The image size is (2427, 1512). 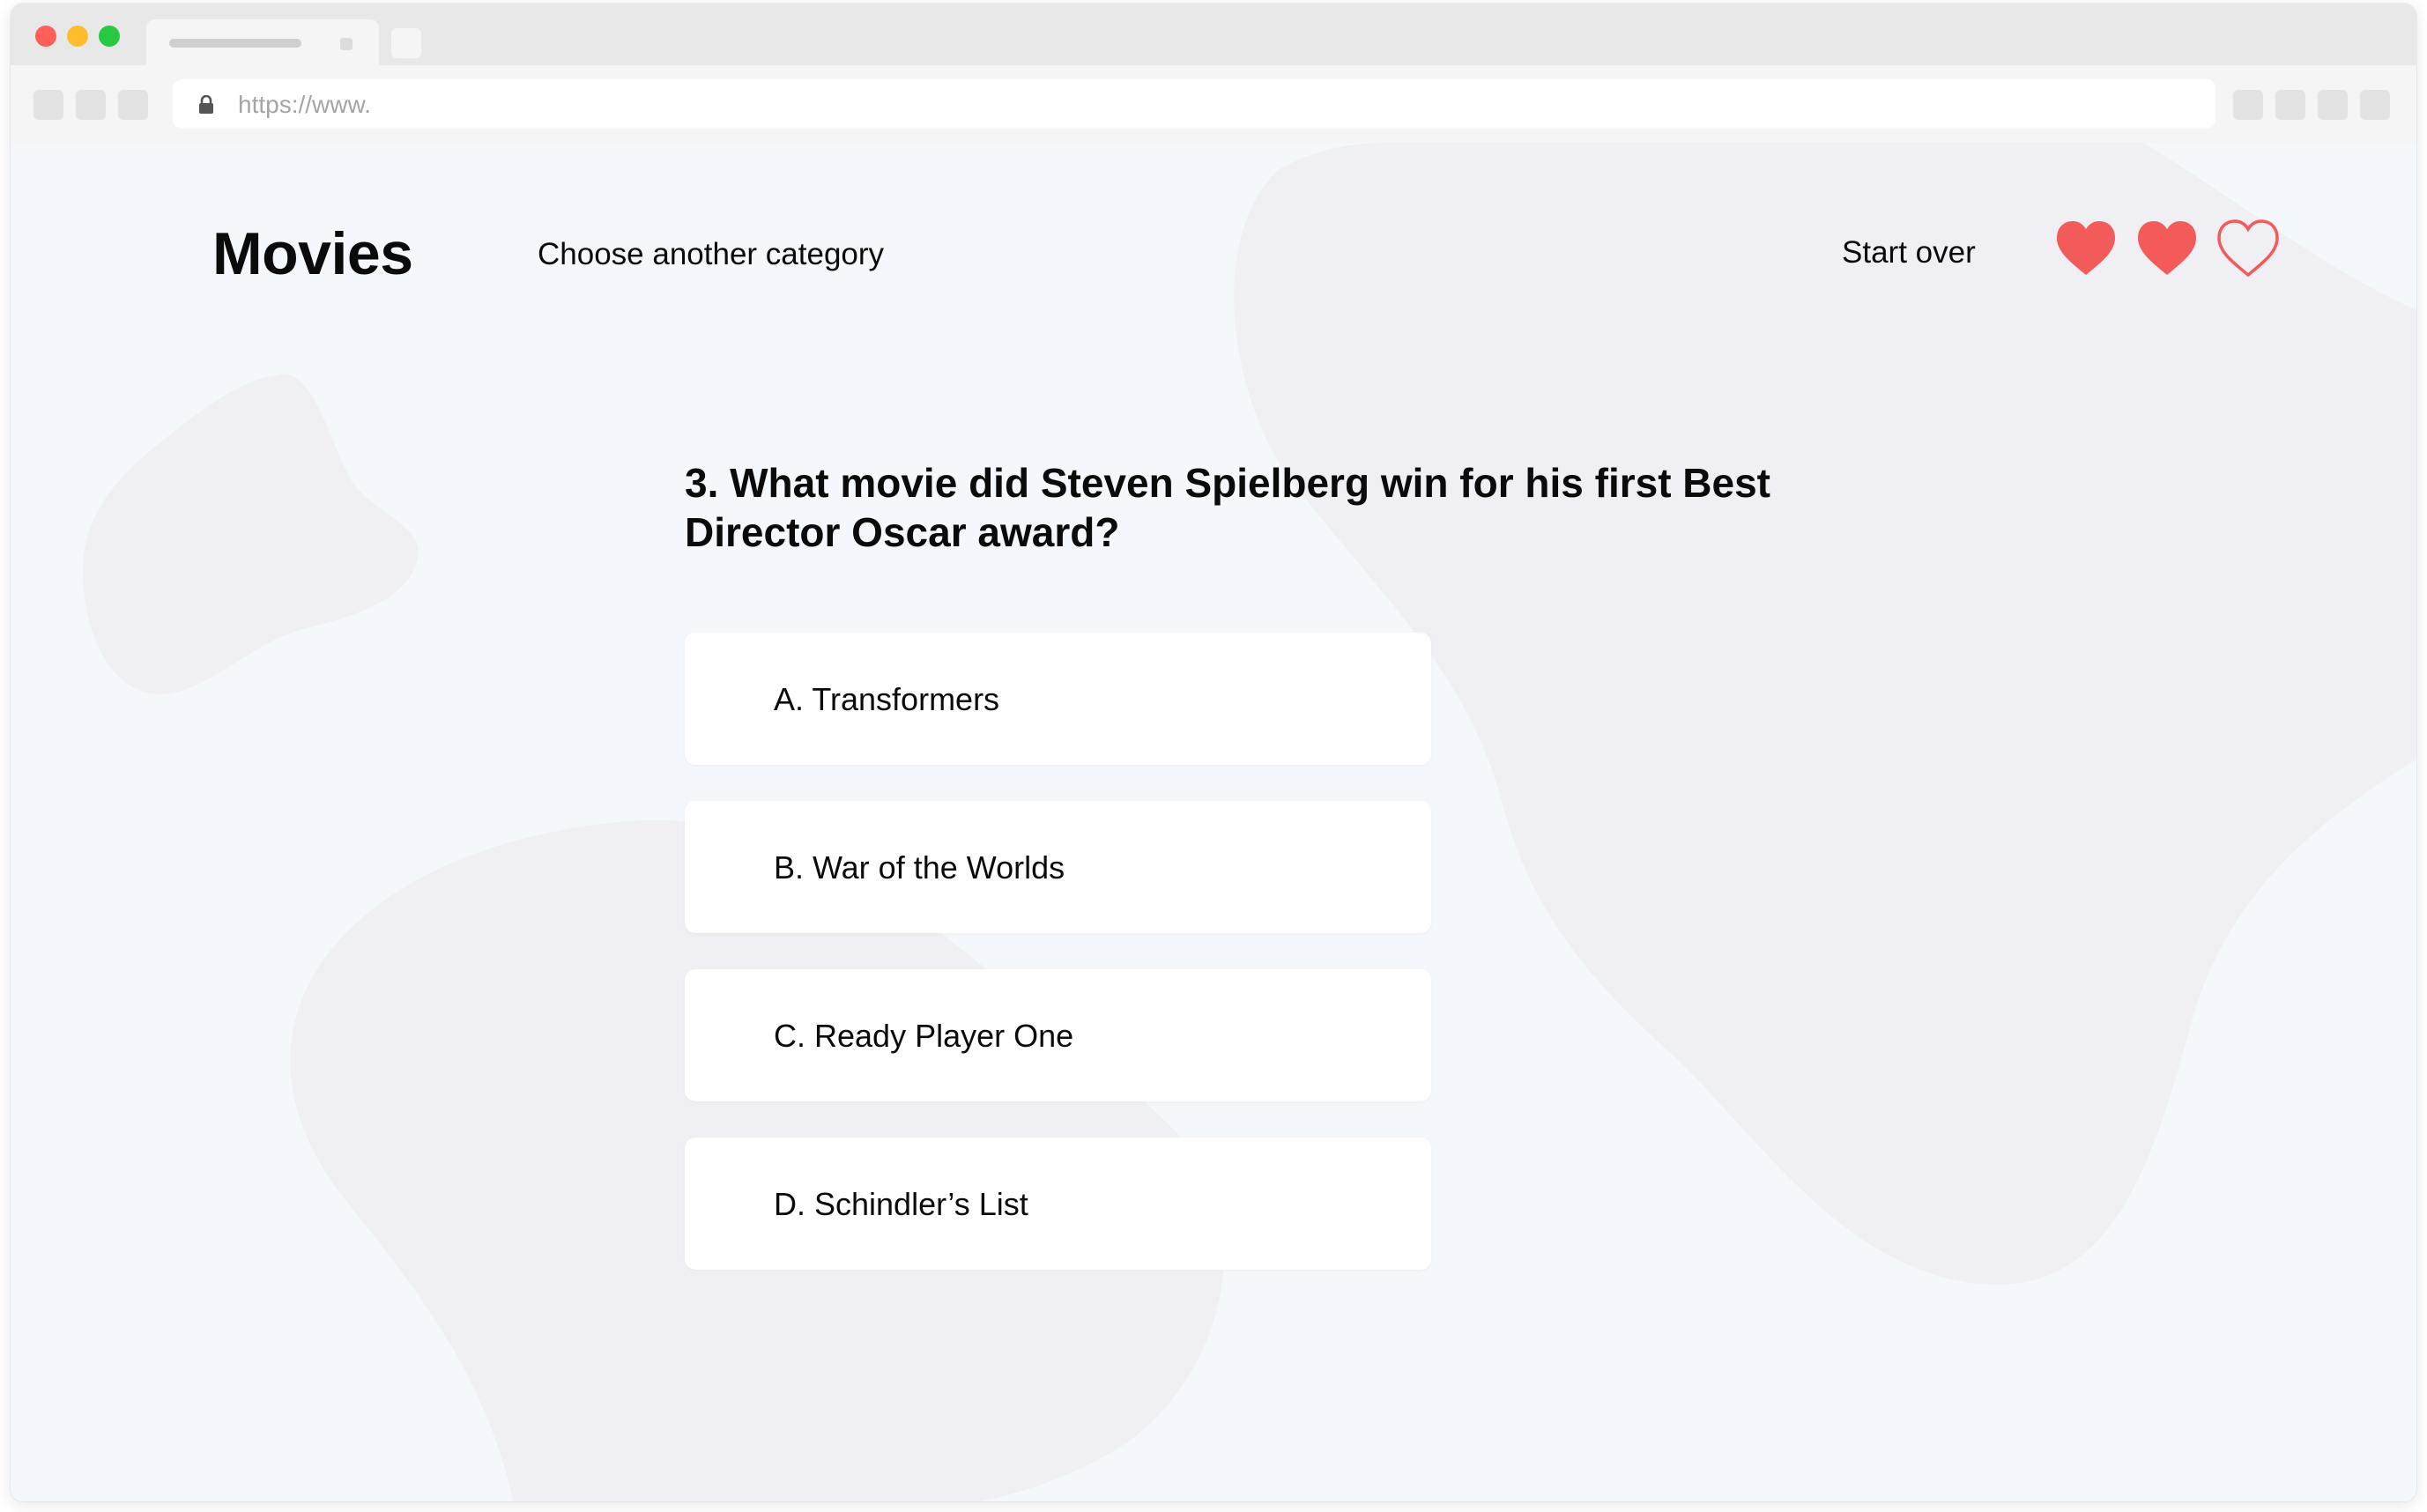 I want to click on answer-option-b: B. War of the Worlds, so click(x=1058, y=867).